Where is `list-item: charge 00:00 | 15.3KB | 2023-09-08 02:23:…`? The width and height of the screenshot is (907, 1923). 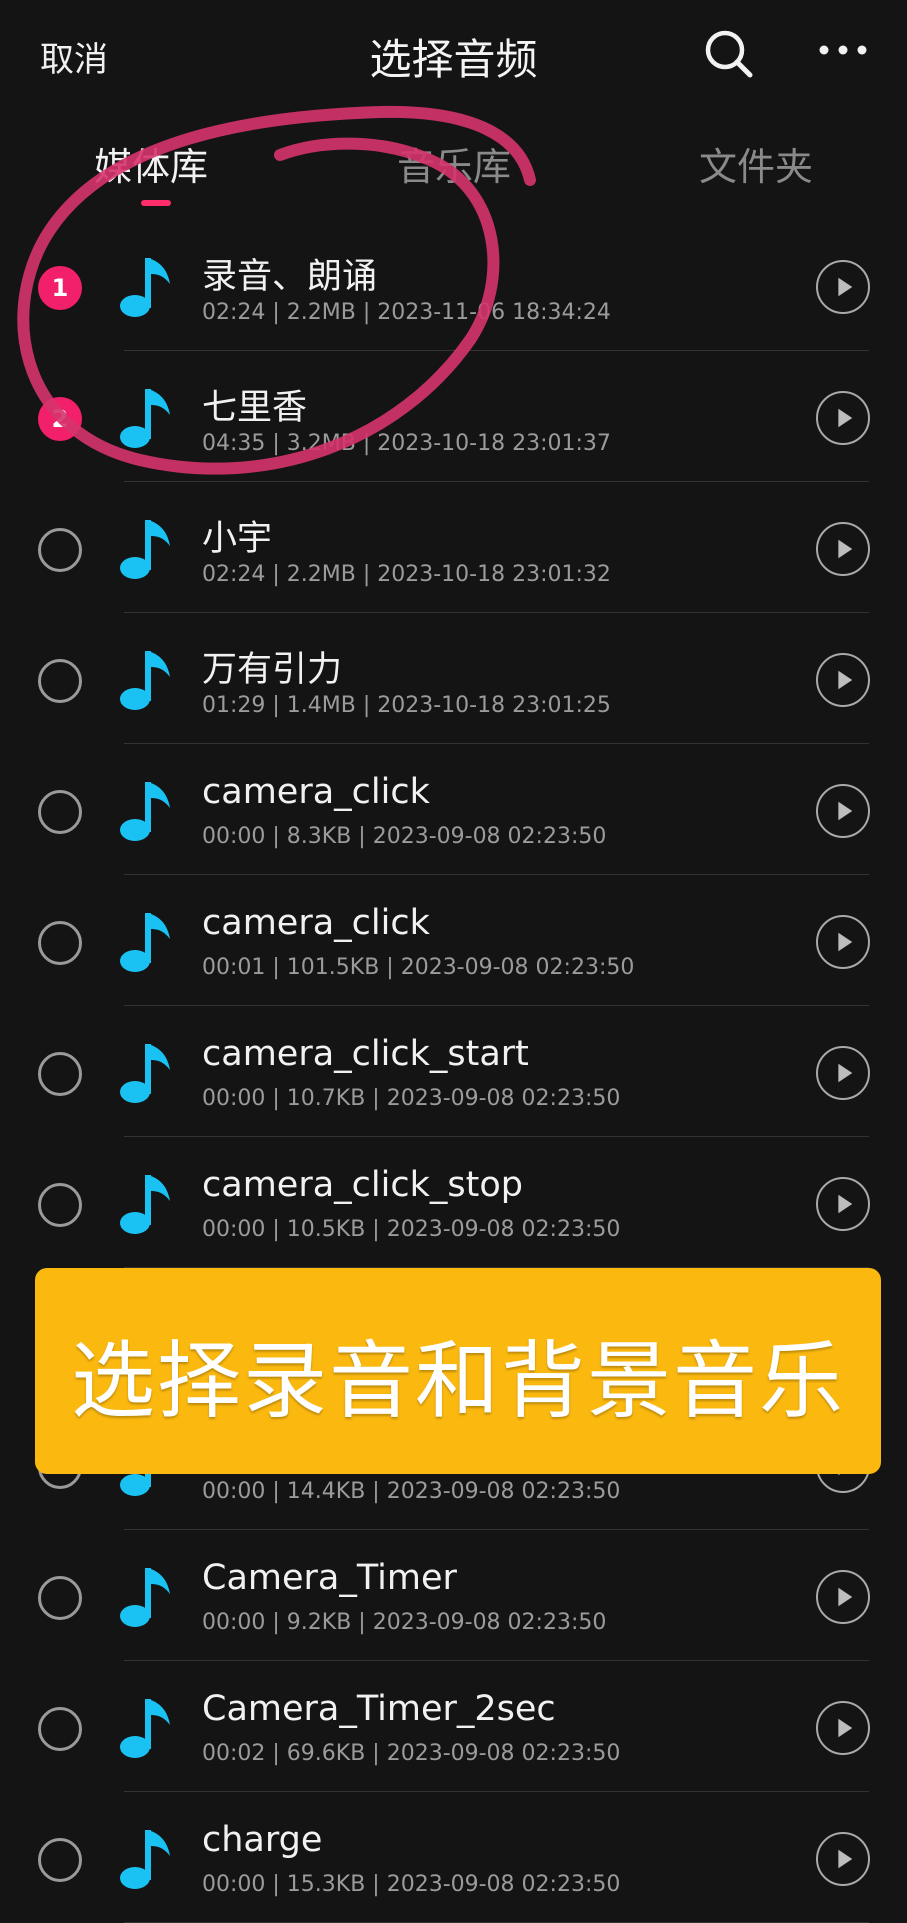 list-item: charge 00:00 | 15.3KB | 2023-09-08 02:23:… is located at coordinates (453, 1857).